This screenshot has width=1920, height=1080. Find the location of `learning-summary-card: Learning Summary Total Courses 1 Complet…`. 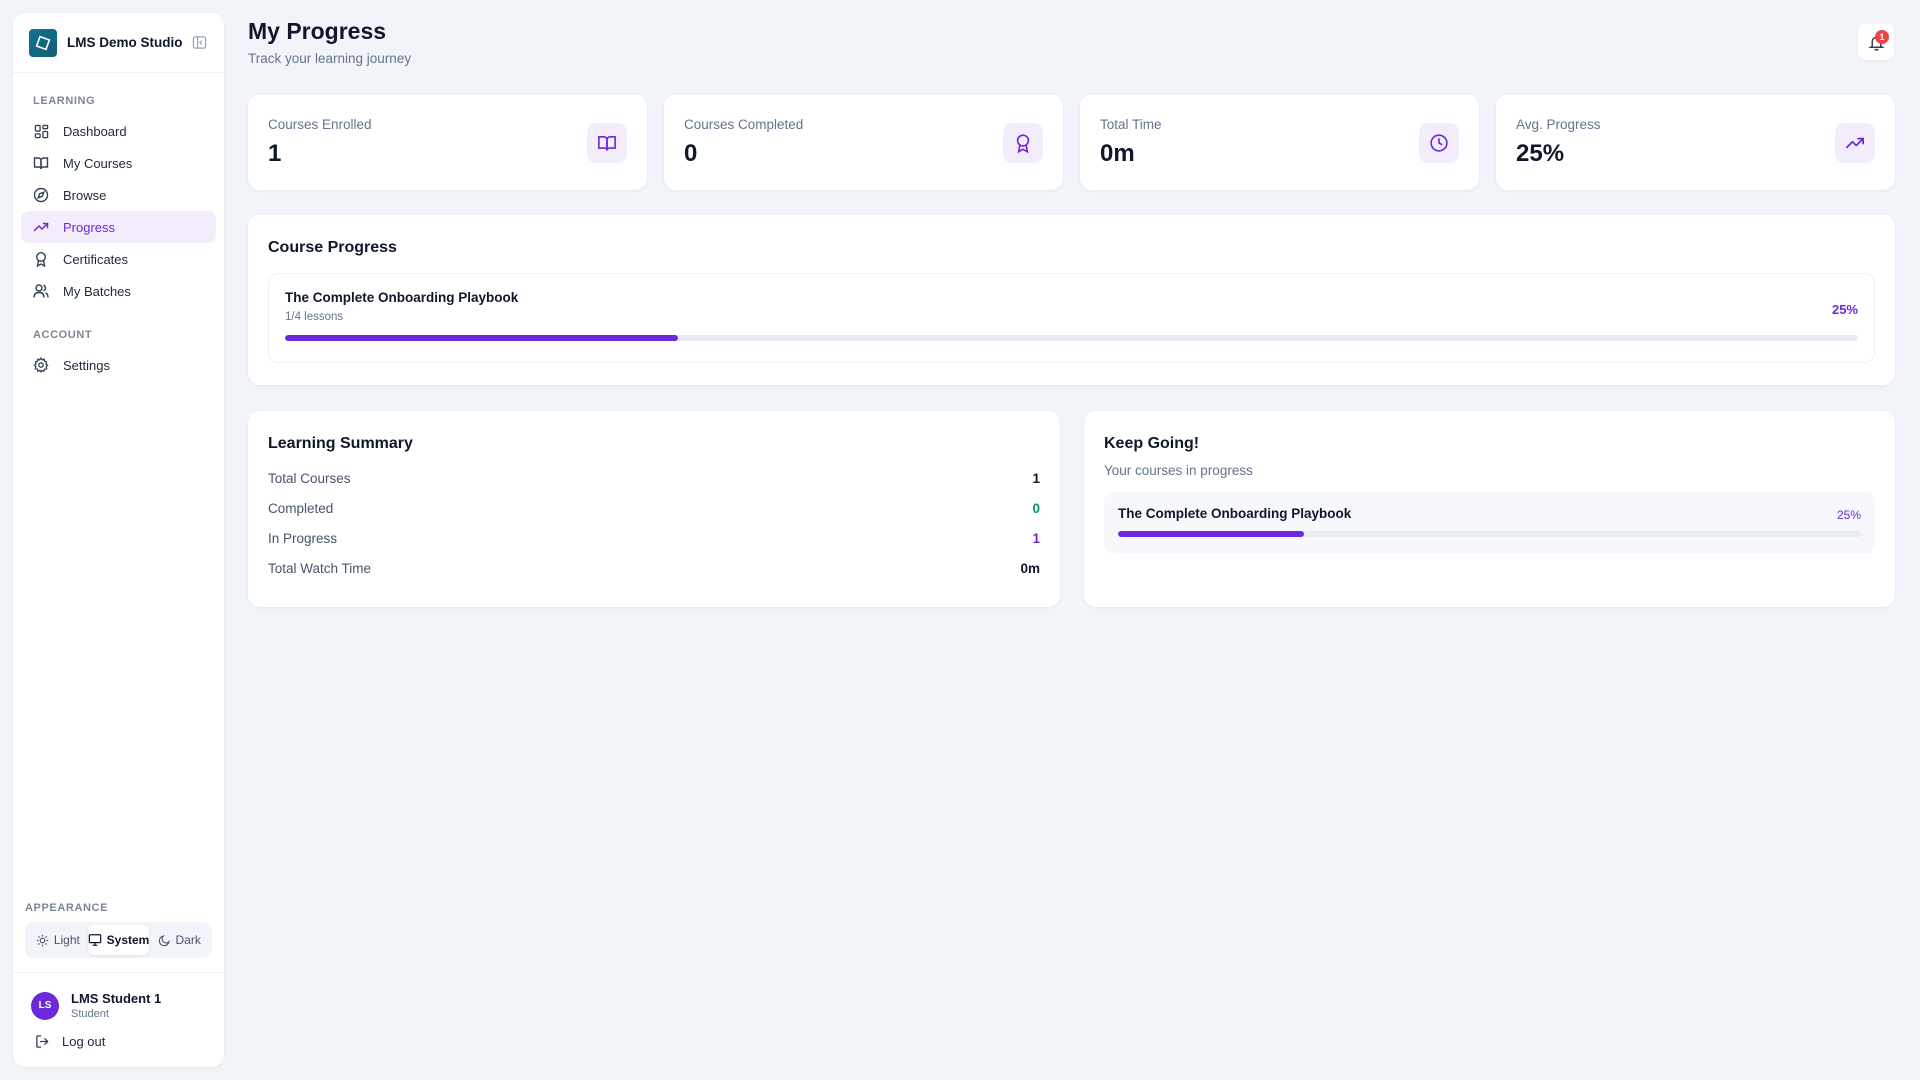

learning-summary-card: Learning Summary Total Courses 1 Complet… is located at coordinates (654, 509).